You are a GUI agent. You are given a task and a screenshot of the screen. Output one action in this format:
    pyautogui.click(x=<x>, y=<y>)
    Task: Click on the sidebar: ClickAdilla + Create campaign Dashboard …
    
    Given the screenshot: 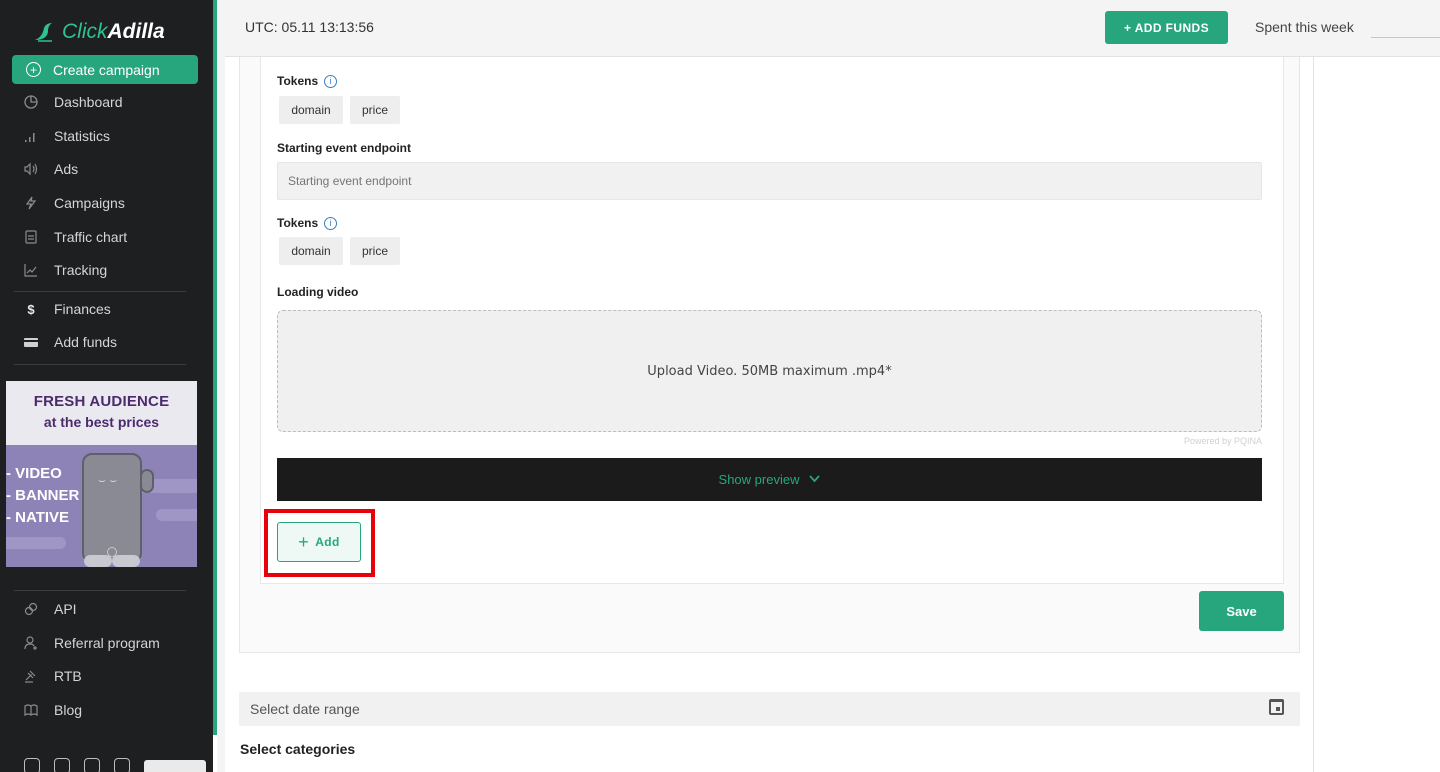 What is the action you would take?
    pyautogui.click(x=106, y=386)
    